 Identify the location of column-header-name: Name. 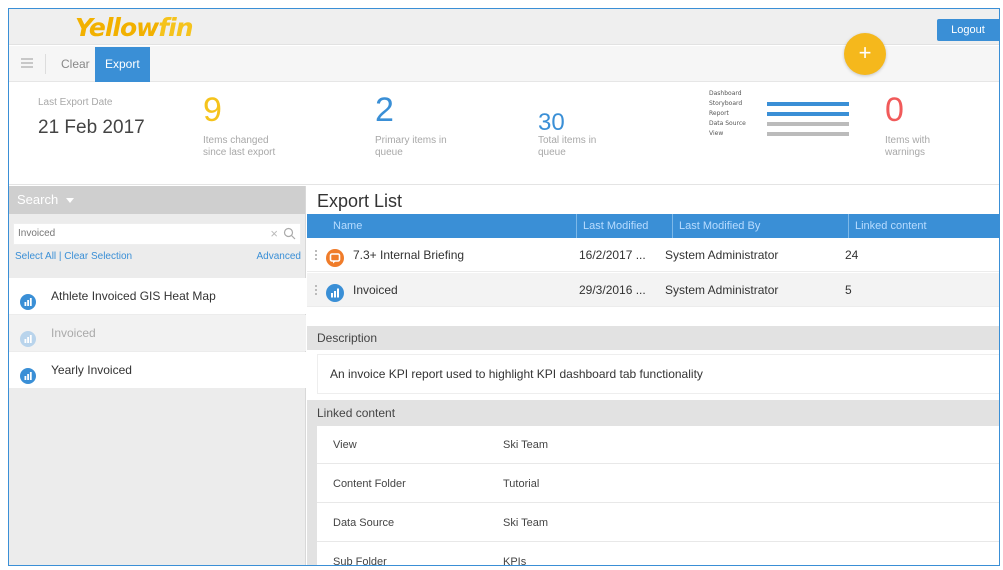
(442, 226).